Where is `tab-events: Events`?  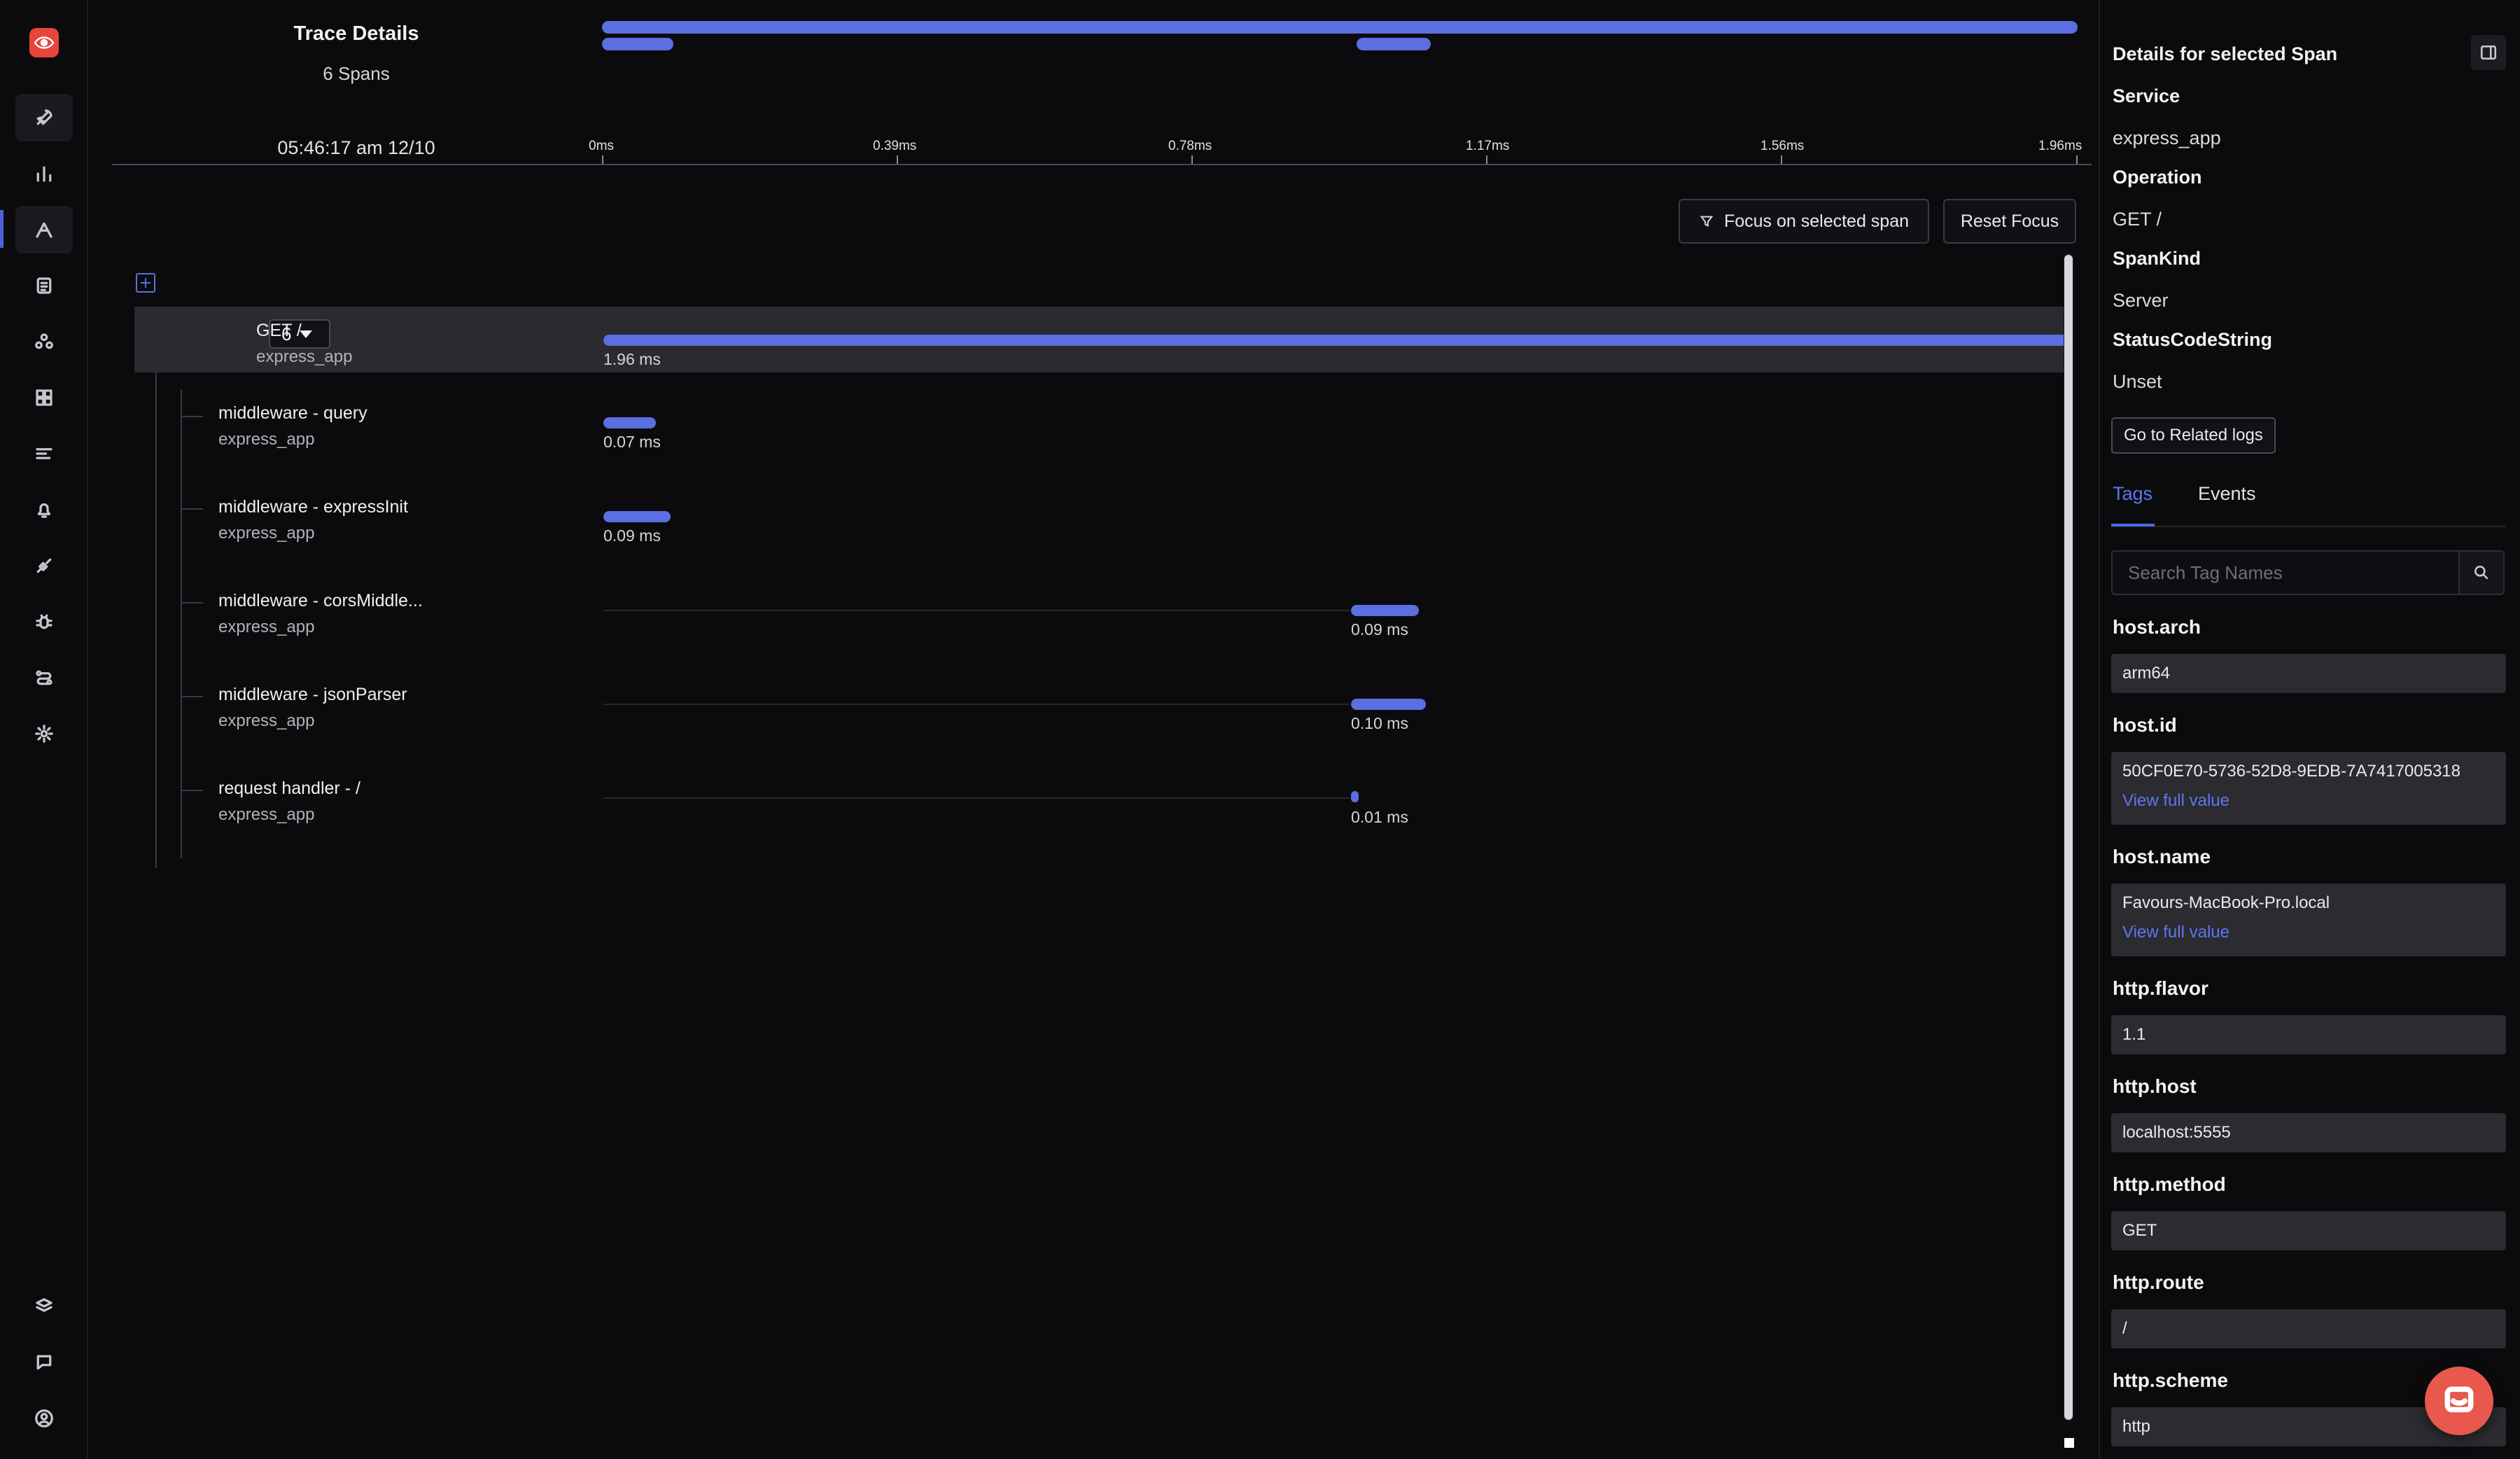 tab-events: Events is located at coordinates (2227, 494).